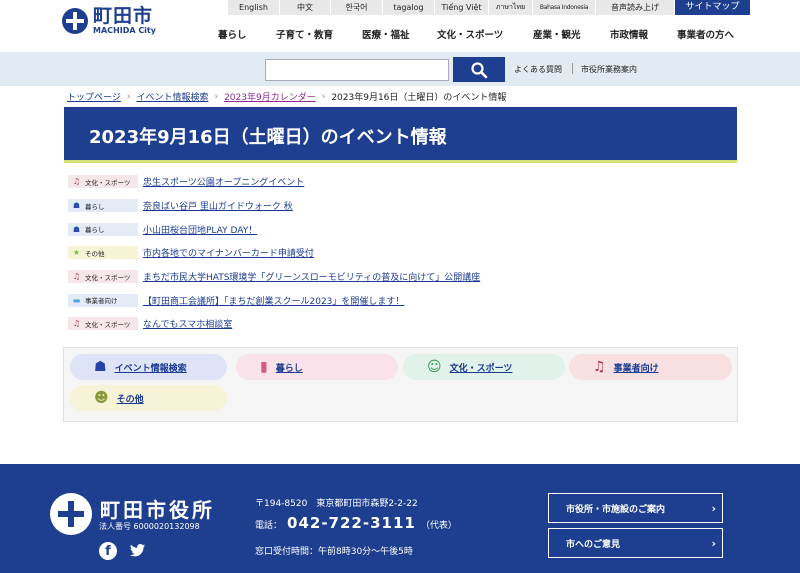  I want to click on nav-medical: 医療・福祉, so click(386, 34).